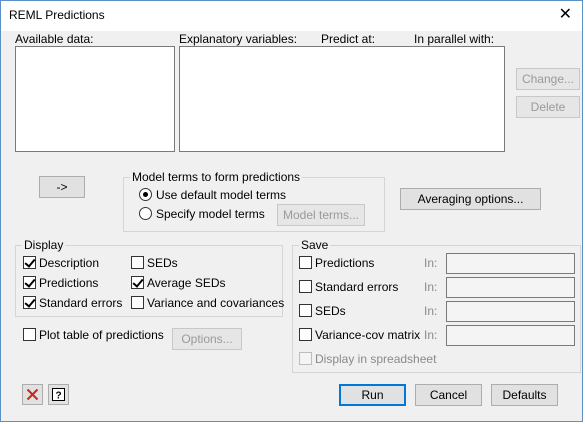 Image resolution: width=585 pixels, height=424 pixels. Describe the element at coordinates (305, 262) in the screenshot. I see `save-predictions-checkbox` at that location.